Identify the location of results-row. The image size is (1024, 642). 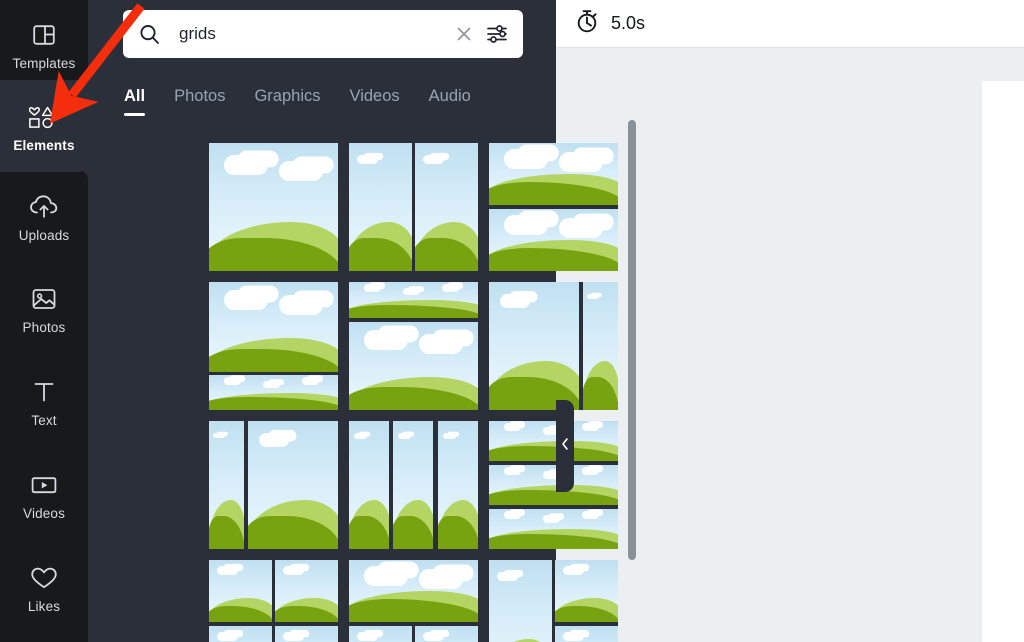
(415, 207).